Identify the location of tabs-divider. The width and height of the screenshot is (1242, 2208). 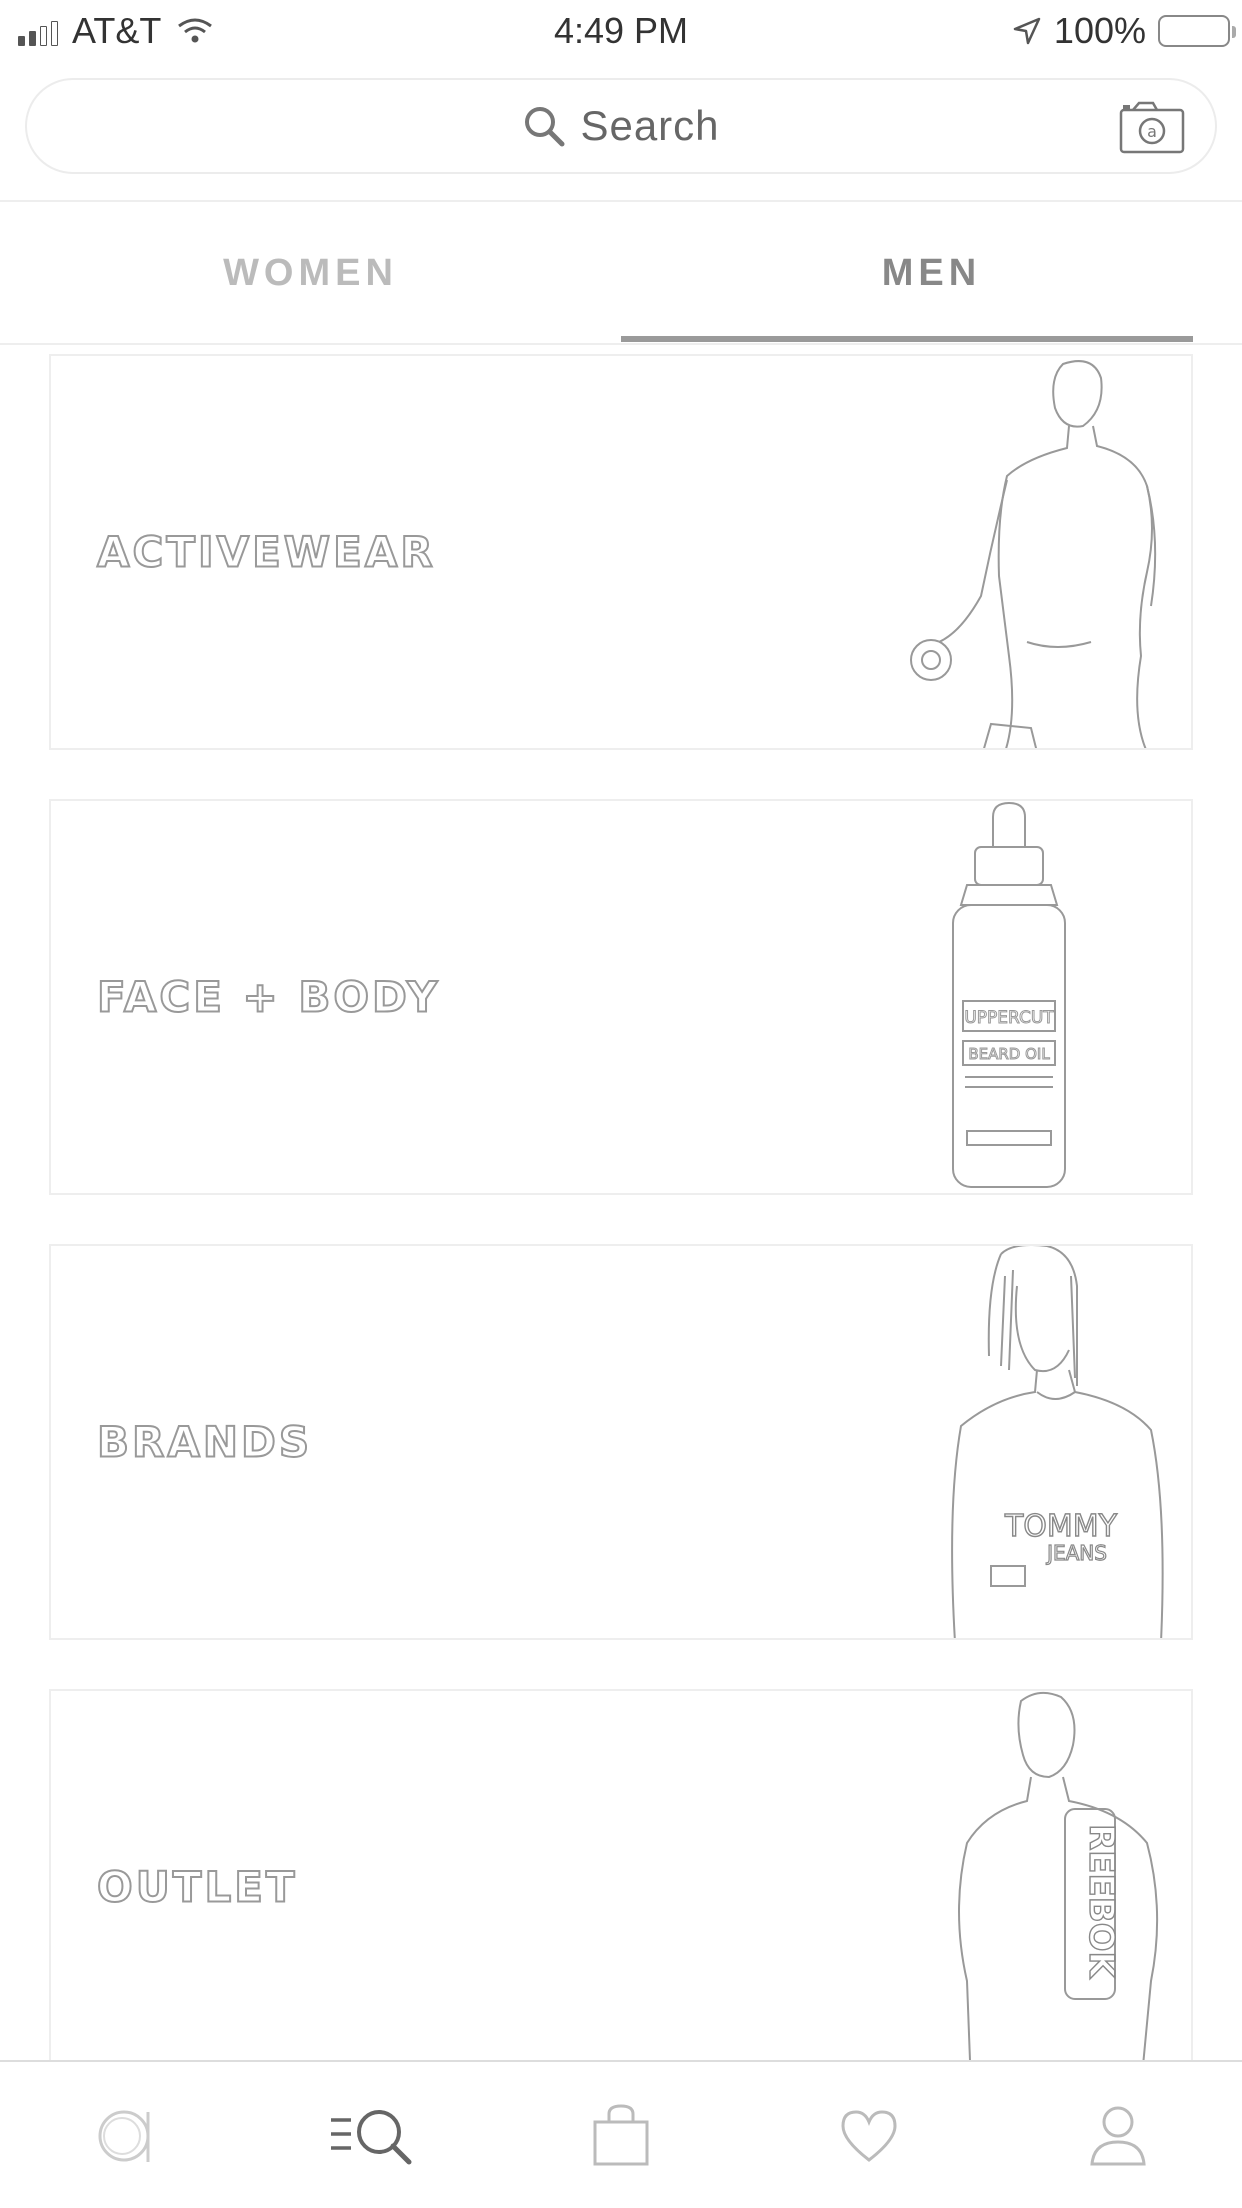
(621, 344).